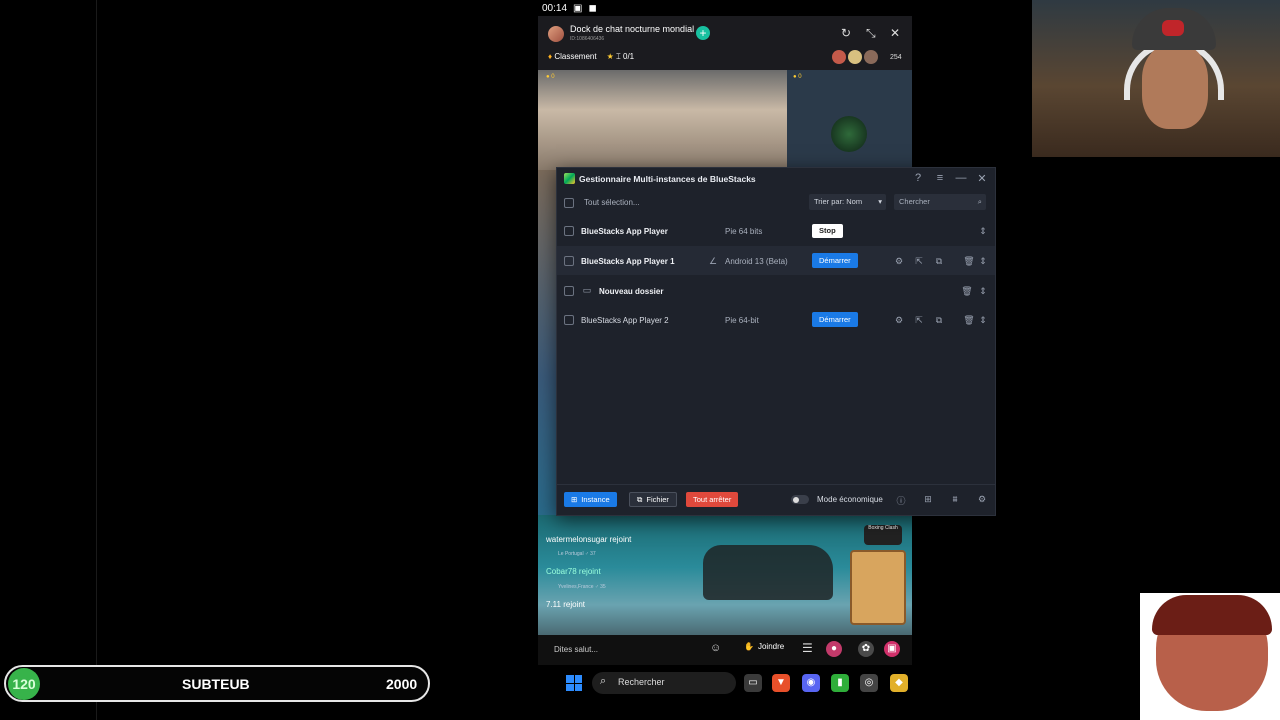 The height and width of the screenshot is (720, 1280). I want to click on minimize-icon: —, so click(961, 178).